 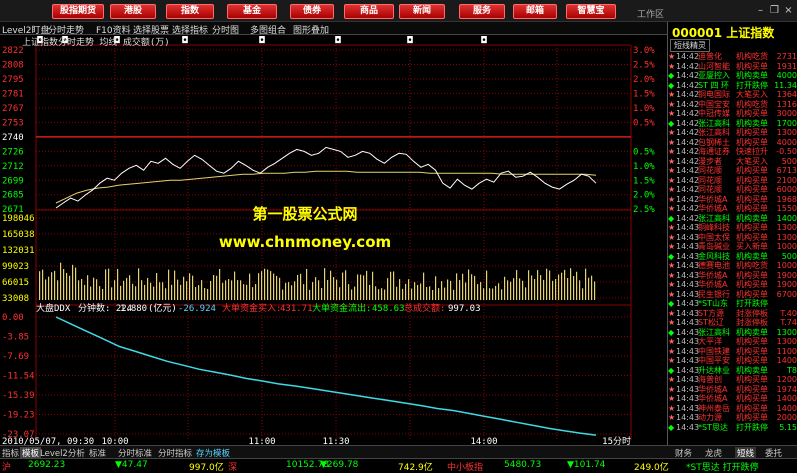 I want to click on list-item: ★ 14:43 中国铁建 机构买单 1100, so click(x=732, y=352).